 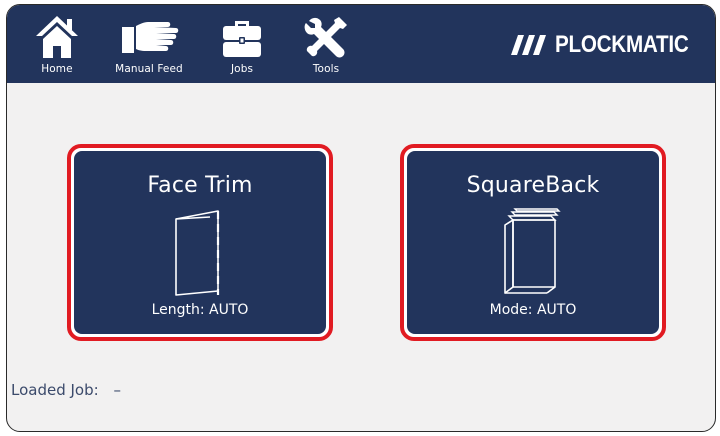 I want to click on nav-tools-label: Tools, so click(x=326, y=69).